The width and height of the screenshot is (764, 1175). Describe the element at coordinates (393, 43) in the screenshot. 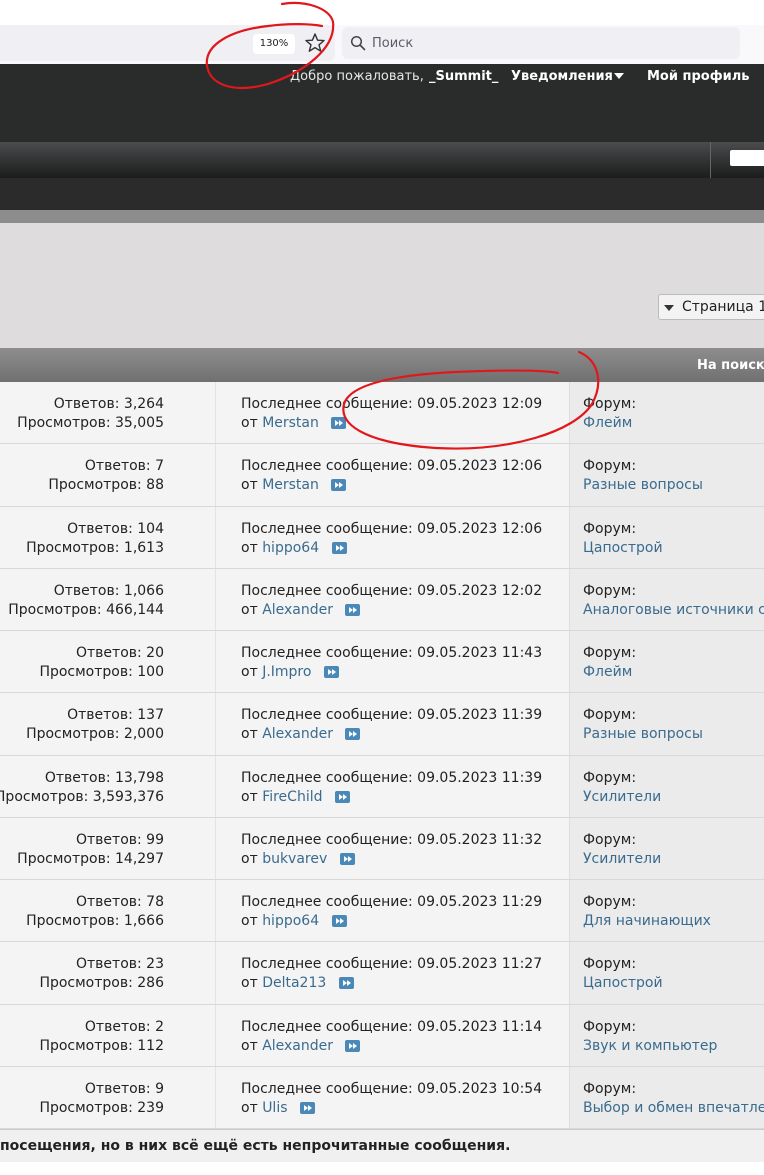

I see `search-placeholder: Поиск` at that location.